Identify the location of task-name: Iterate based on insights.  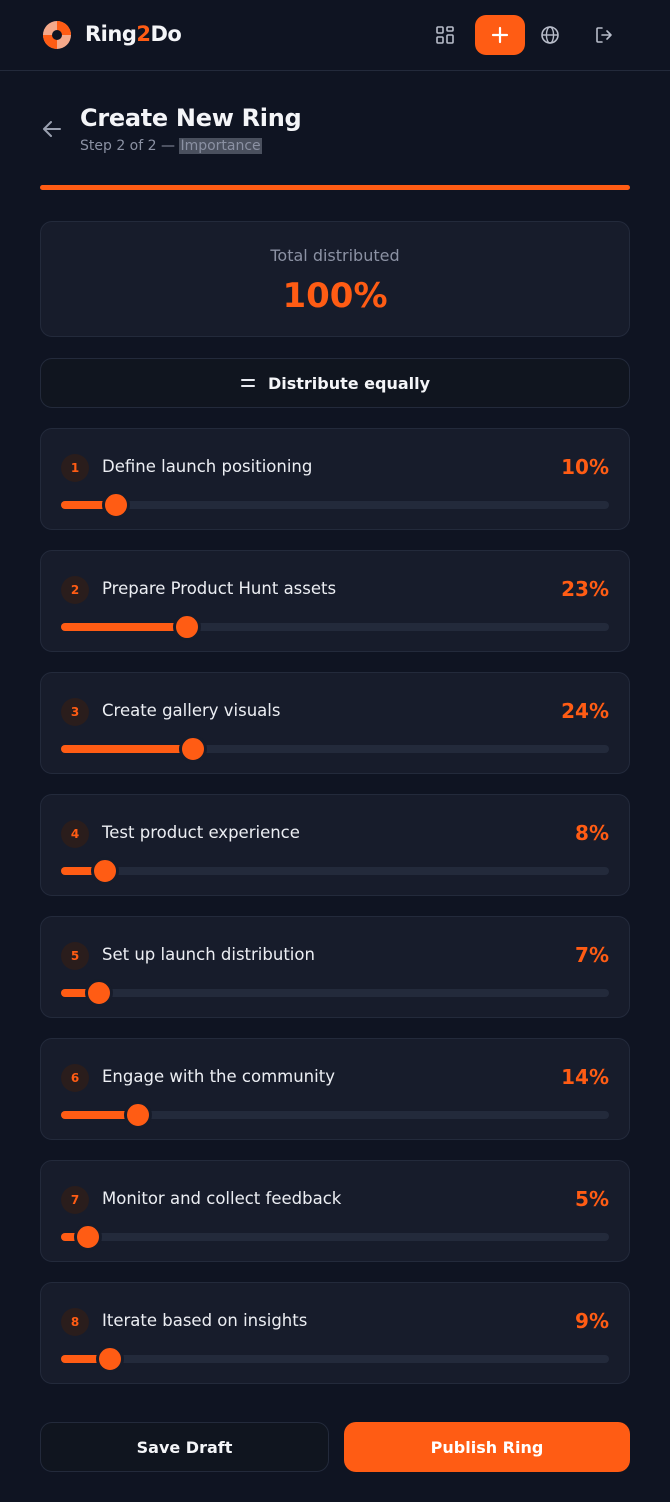
(205, 1320).